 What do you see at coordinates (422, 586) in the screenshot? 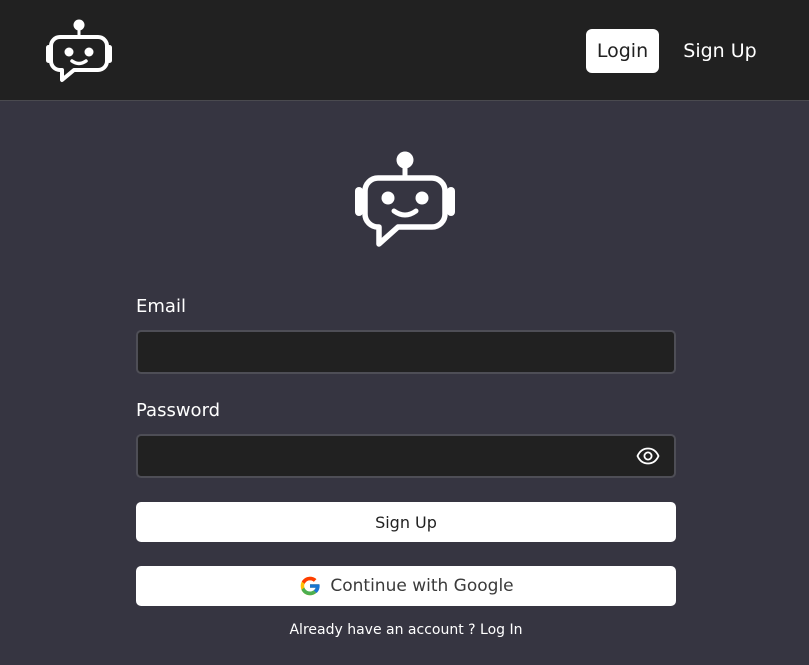
I see `google-button-label: Continue with Google` at bounding box center [422, 586].